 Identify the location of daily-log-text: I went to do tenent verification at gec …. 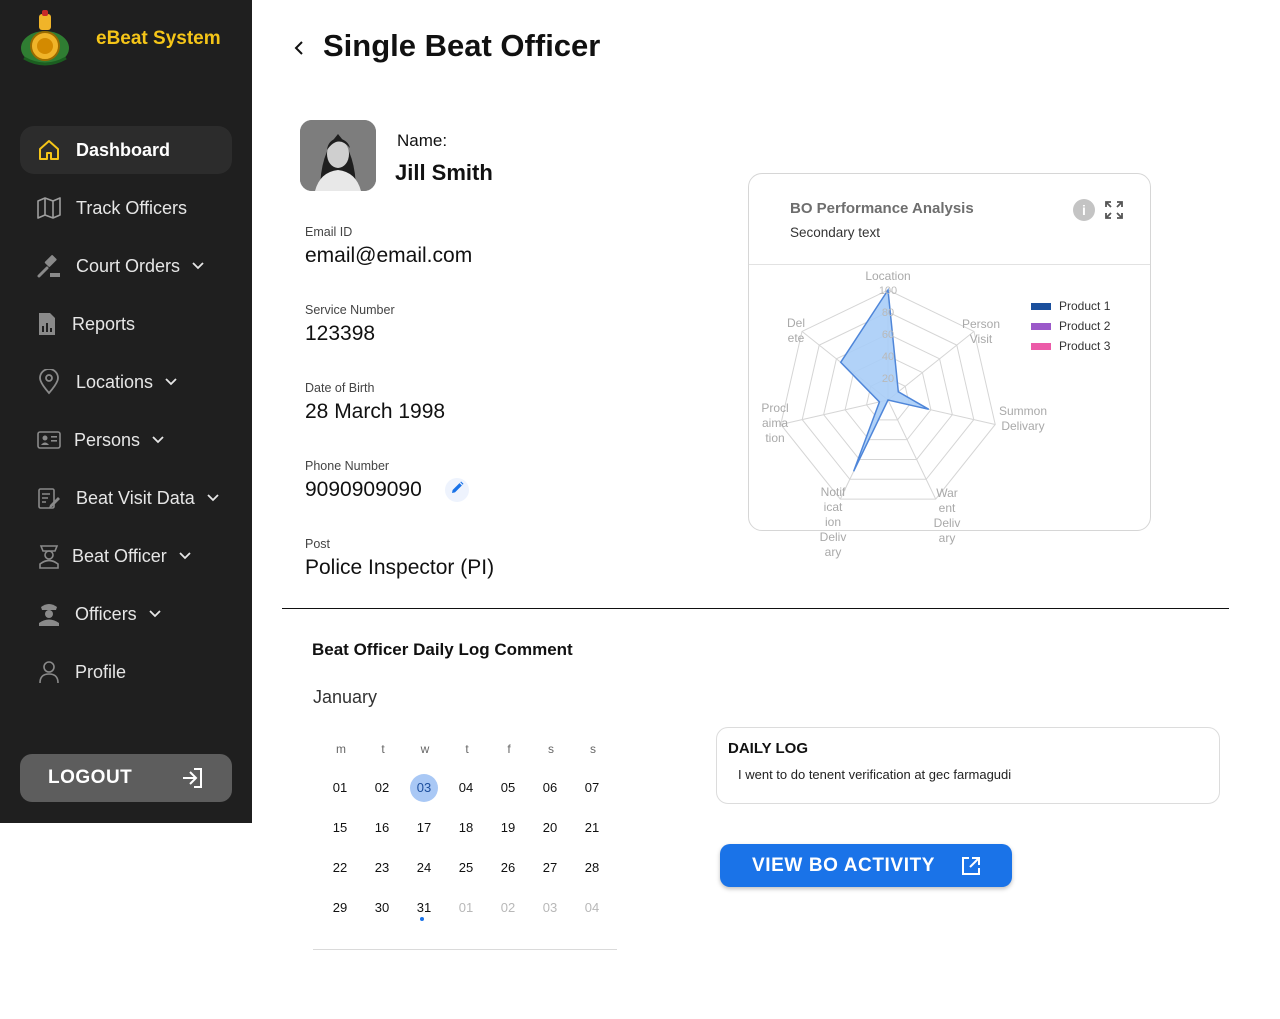
(875, 774).